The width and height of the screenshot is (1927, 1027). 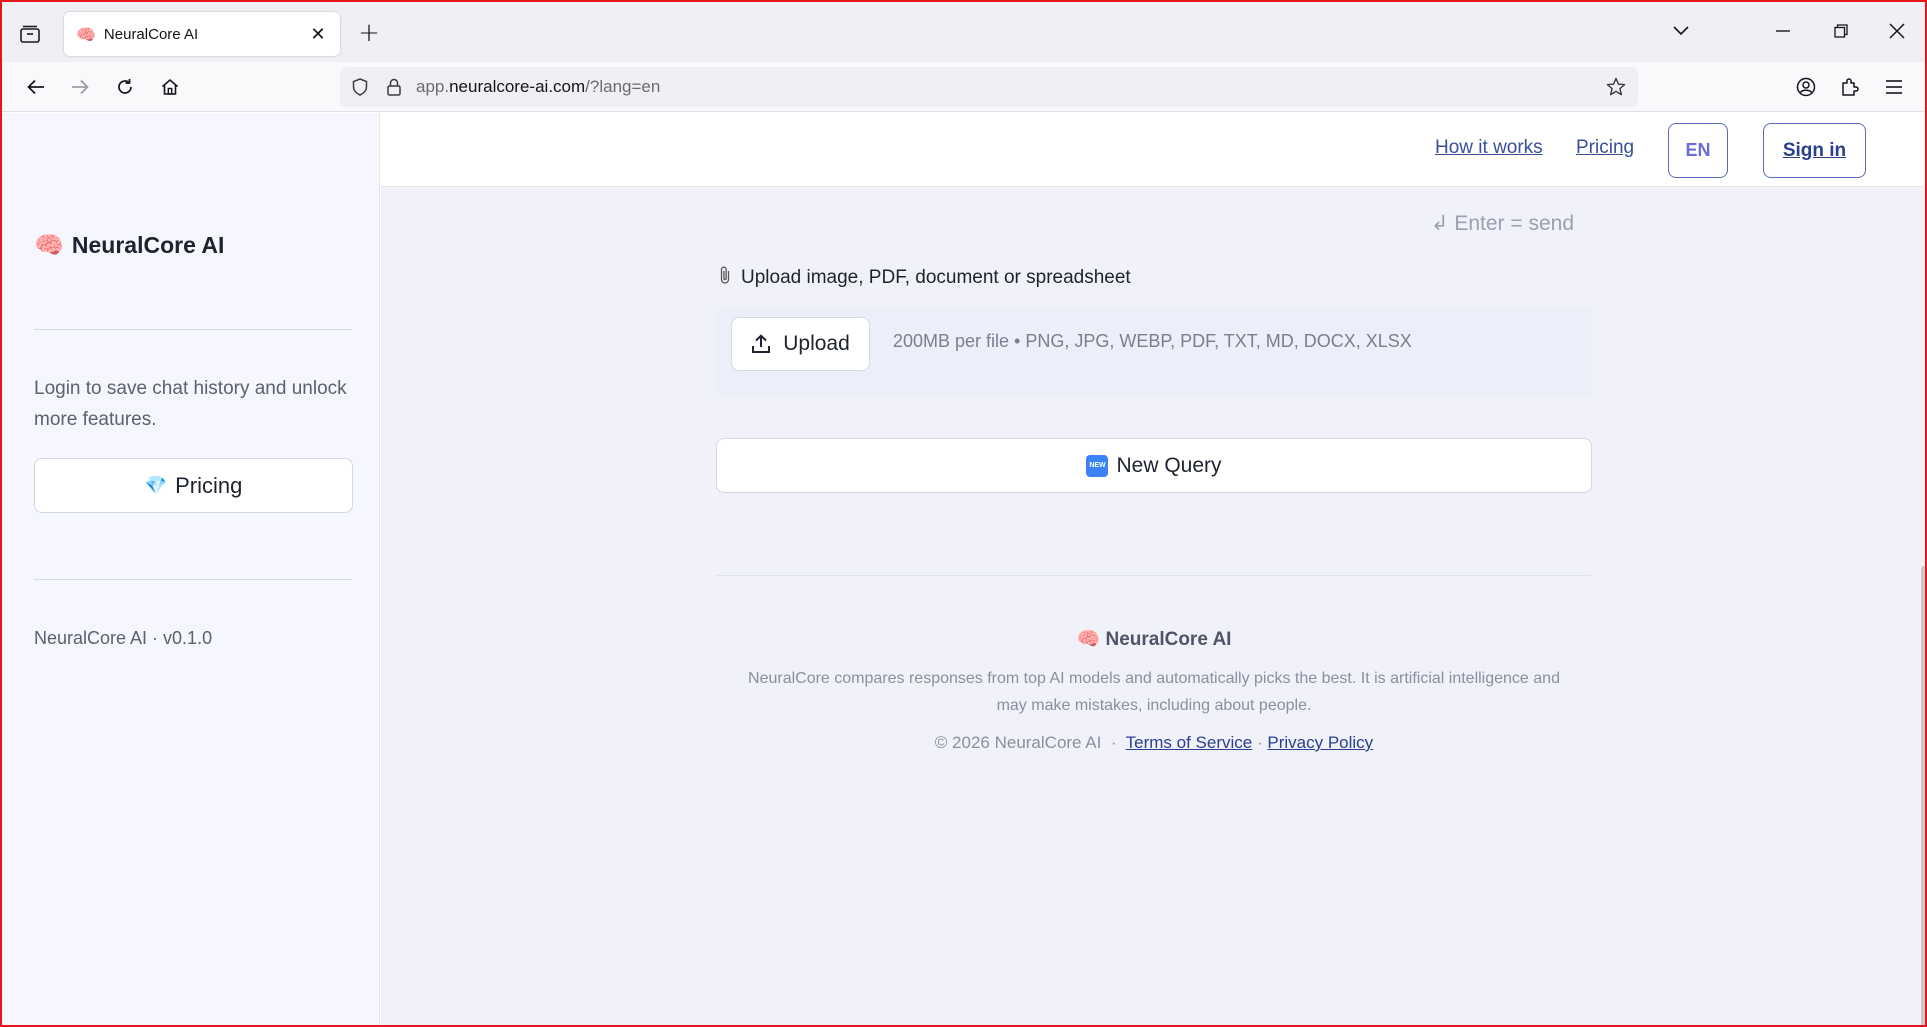 I want to click on shield-icon, so click(x=360, y=87).